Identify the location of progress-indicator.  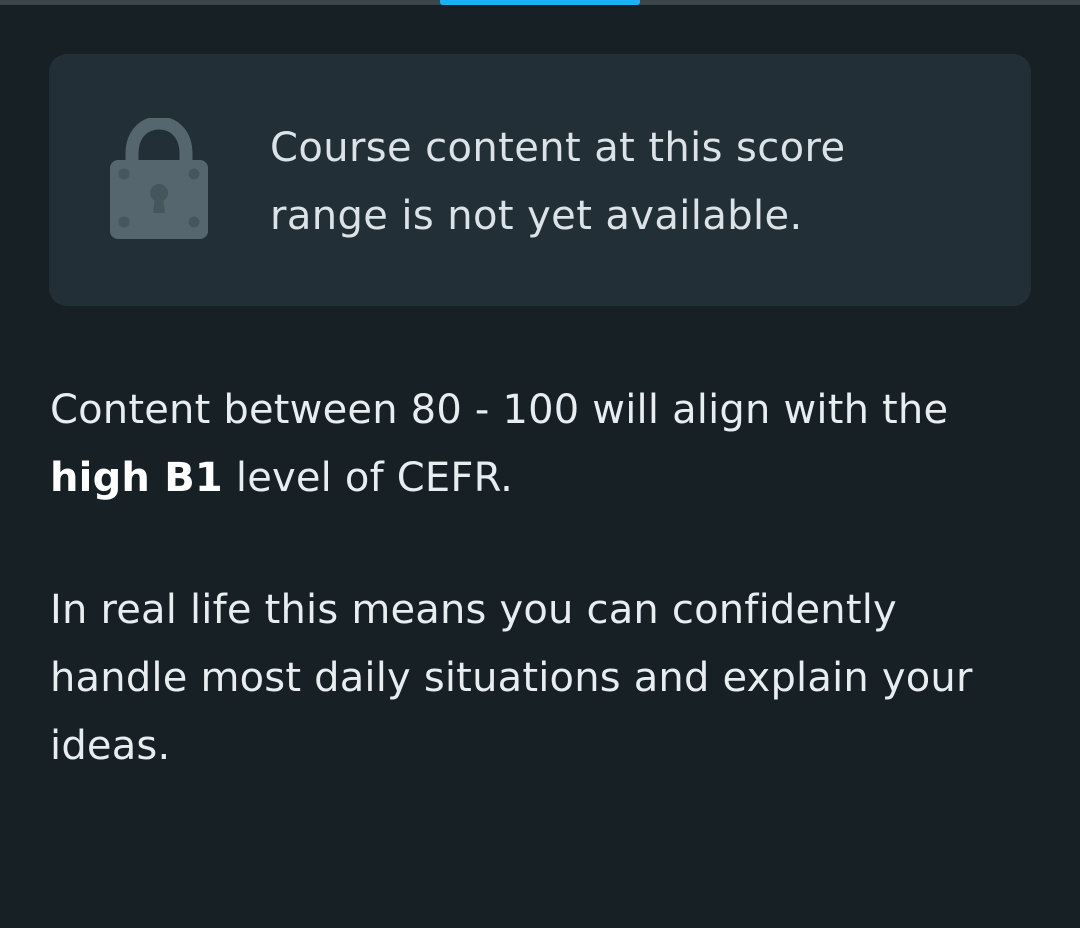
(540, 2).